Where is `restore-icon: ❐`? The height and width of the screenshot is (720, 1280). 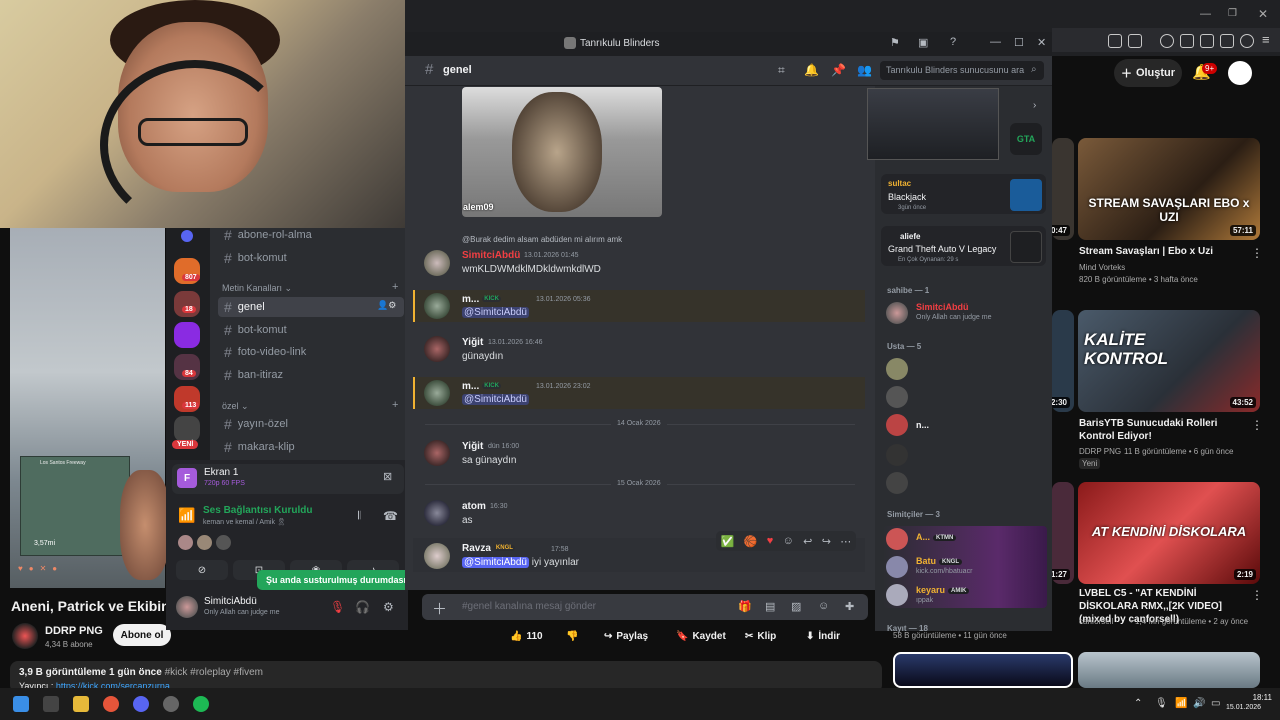 restore-icon: ❐ is located at coordinates (1232, 13).